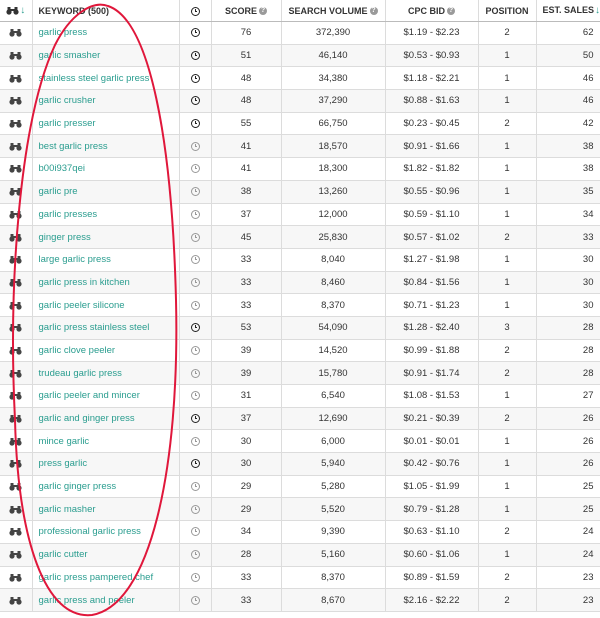  I want to click on history-column-header, so click(195, 11).